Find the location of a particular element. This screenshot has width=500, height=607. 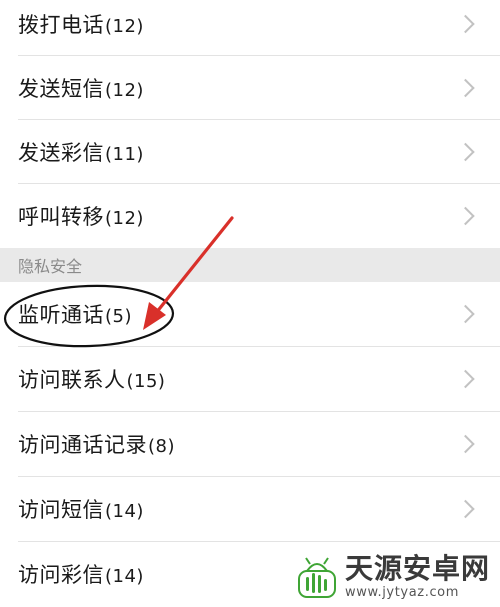

list-item-label: 拨打电话(12) is located at coordinates (81, 25).